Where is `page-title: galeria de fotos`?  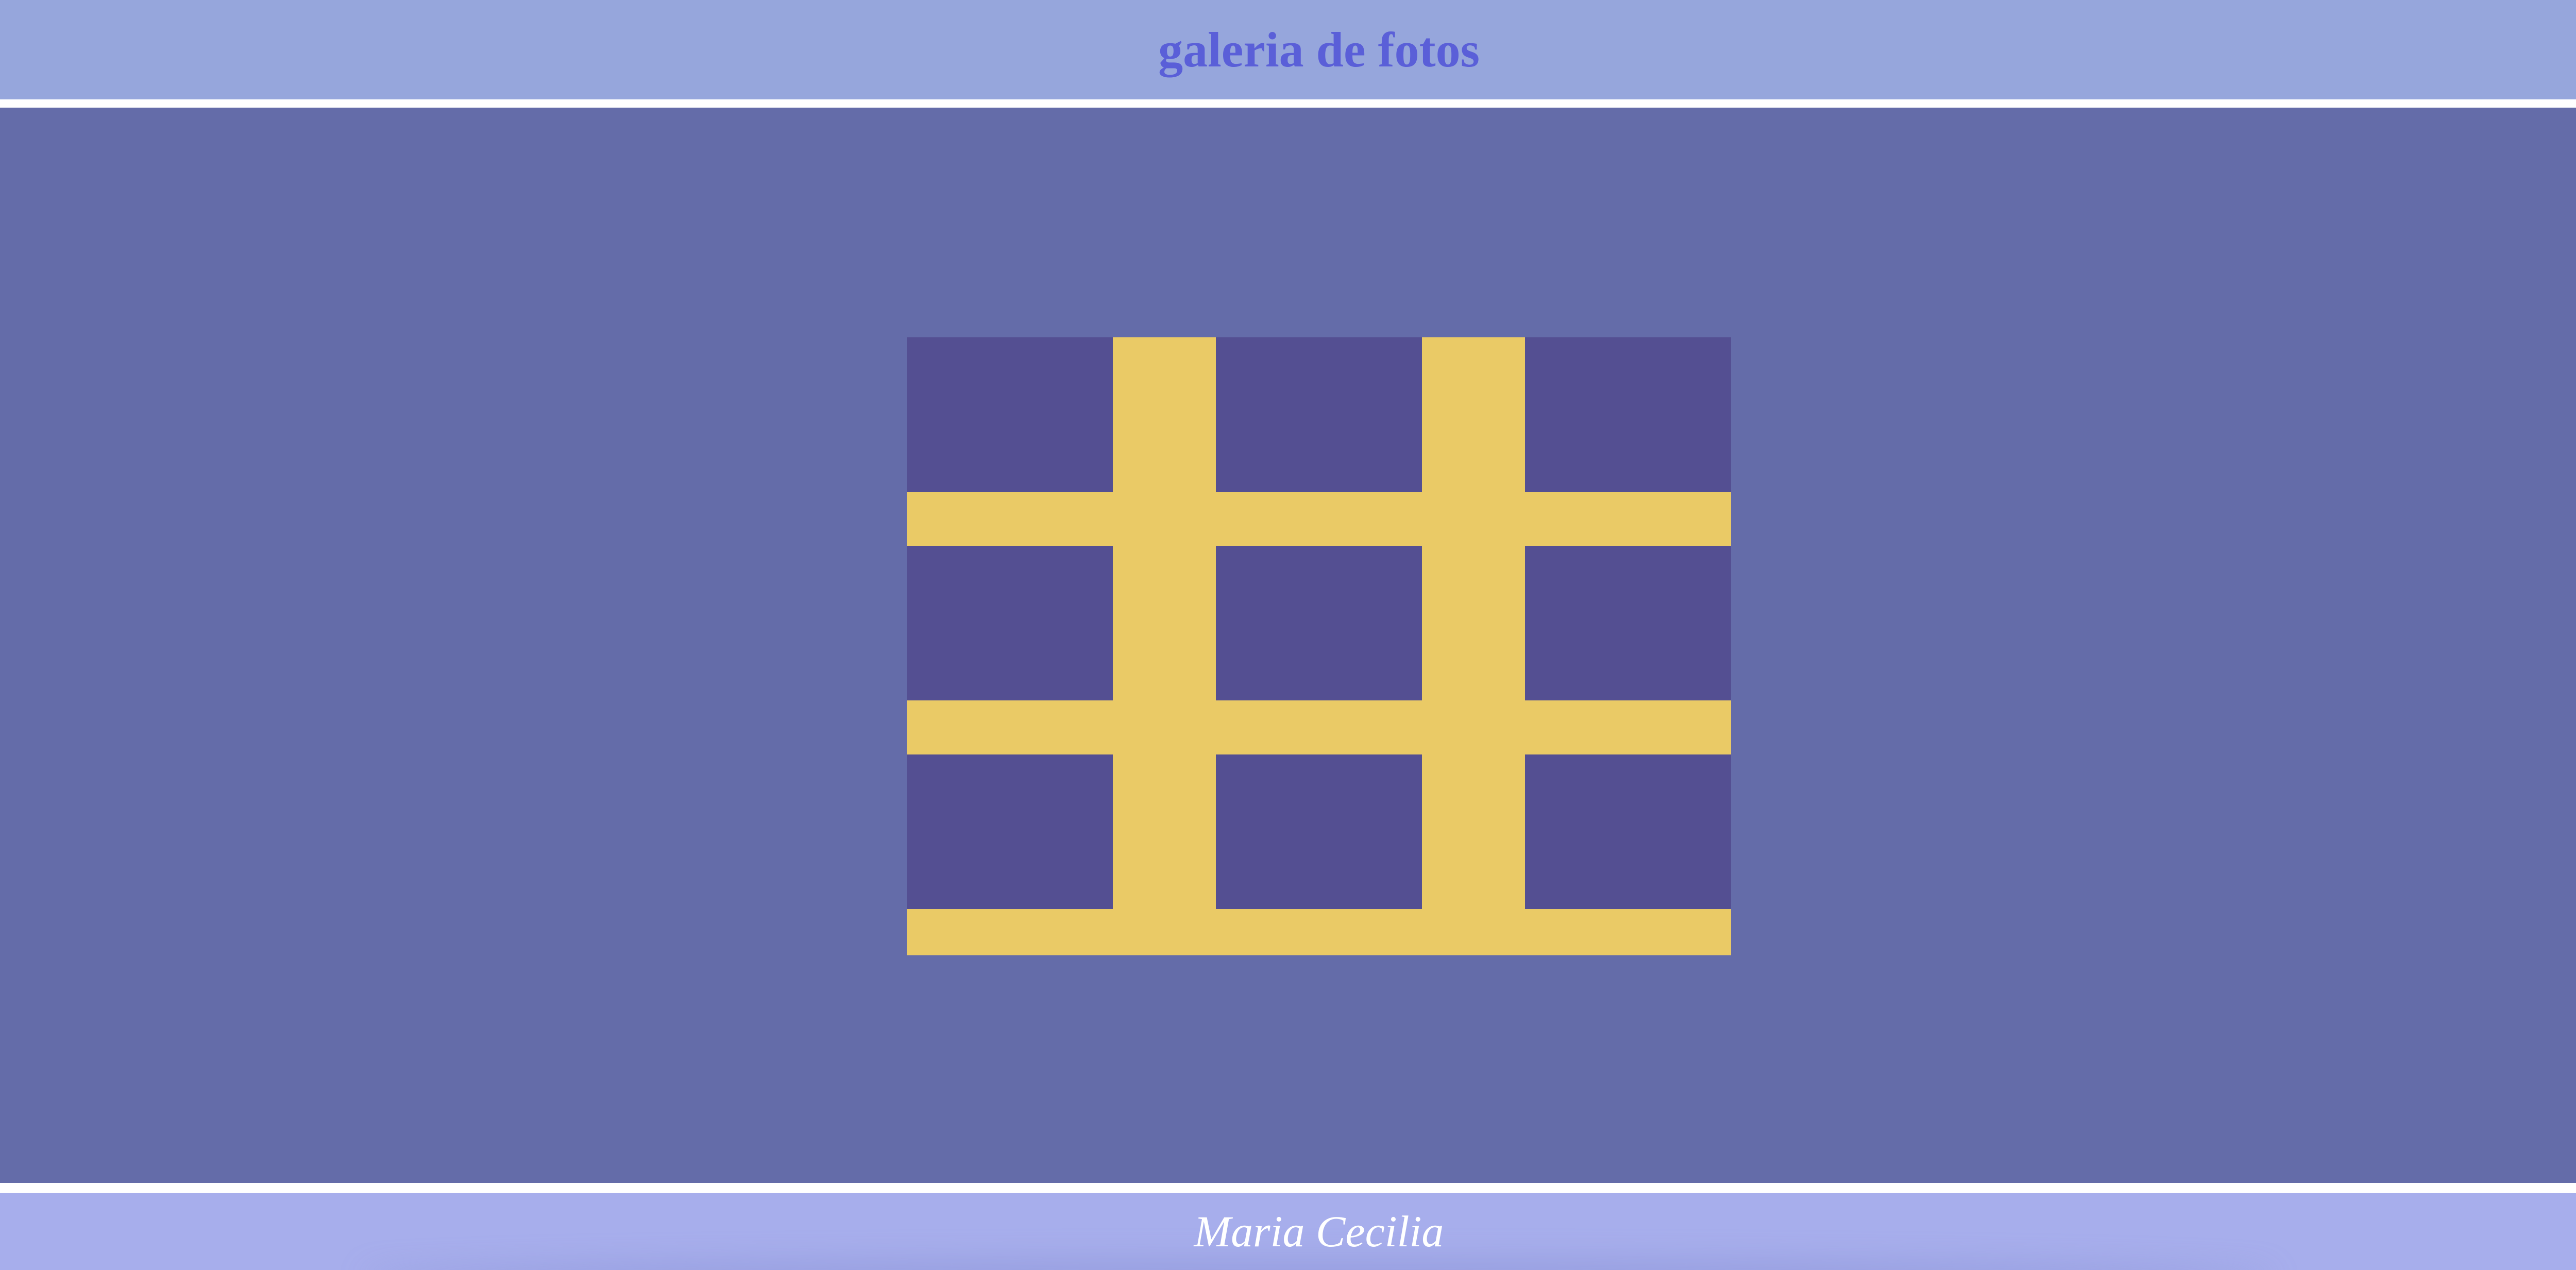 page-title: galeria de fotos is located at coordinates (1319, 49).